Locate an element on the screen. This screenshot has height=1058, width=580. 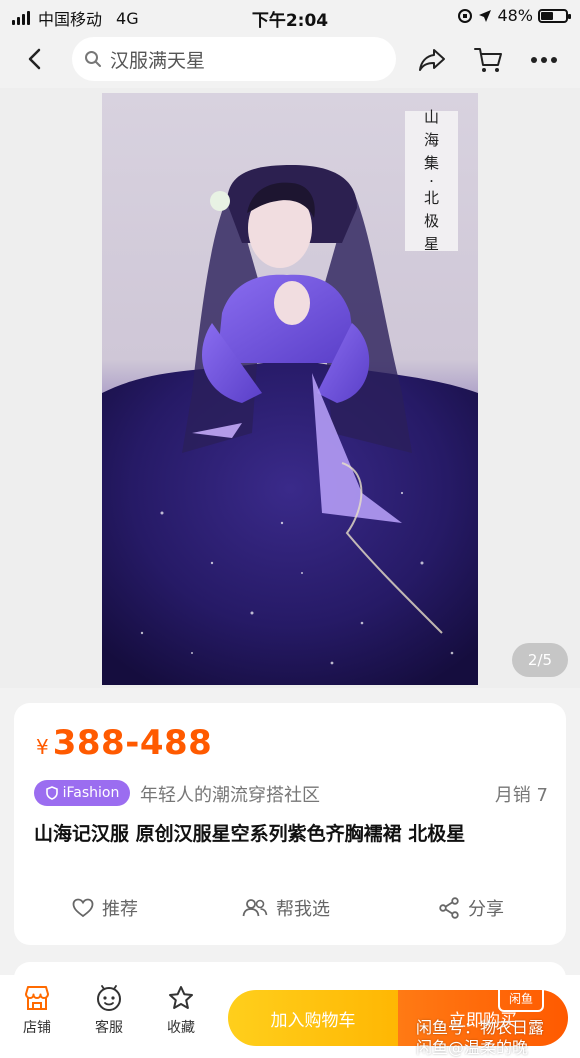
recommend-button: 推荐 is located at coordinates (105, 908).